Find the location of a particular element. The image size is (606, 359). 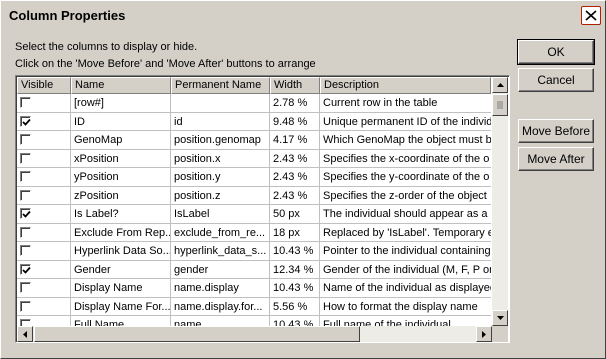

name-cell: Display Name is located at coordinates (121, 288).